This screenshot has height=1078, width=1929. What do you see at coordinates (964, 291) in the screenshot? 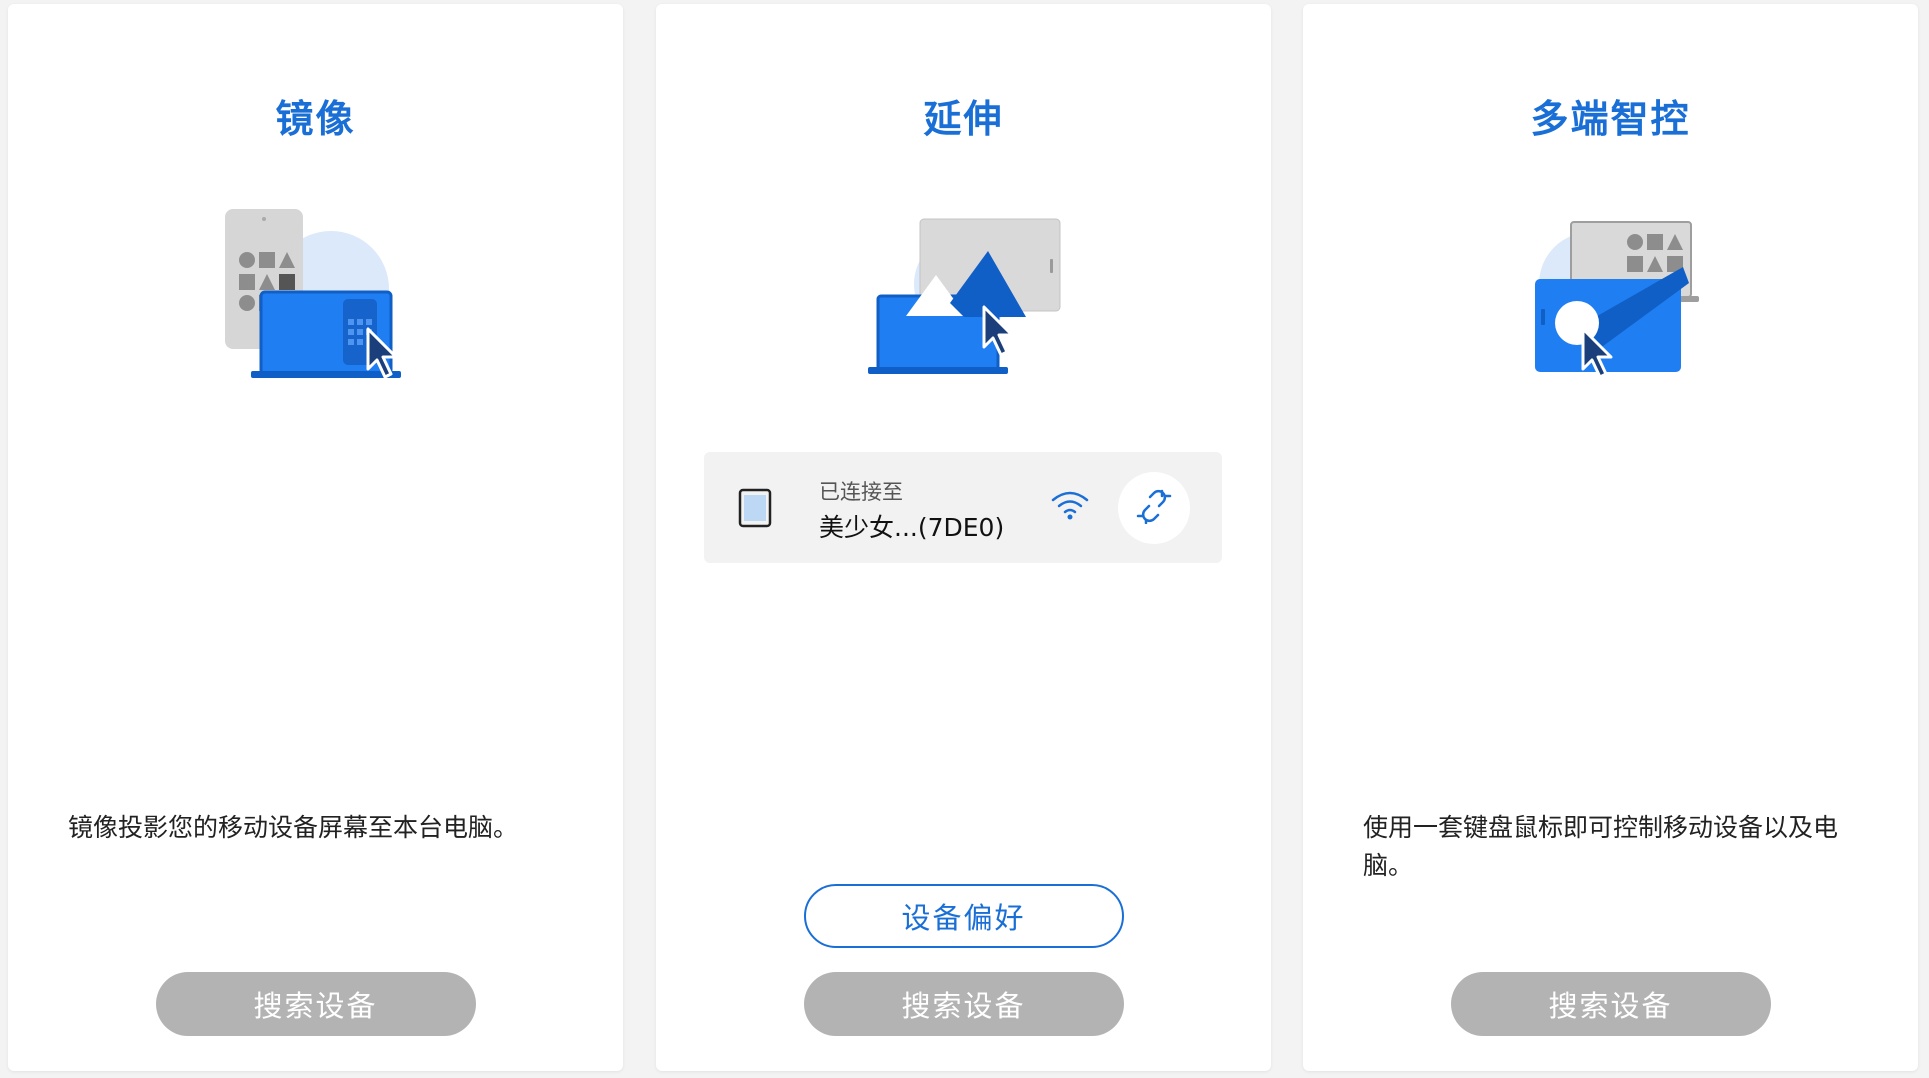
I see `extend-display-illustration` at bounding box center [964, 291].